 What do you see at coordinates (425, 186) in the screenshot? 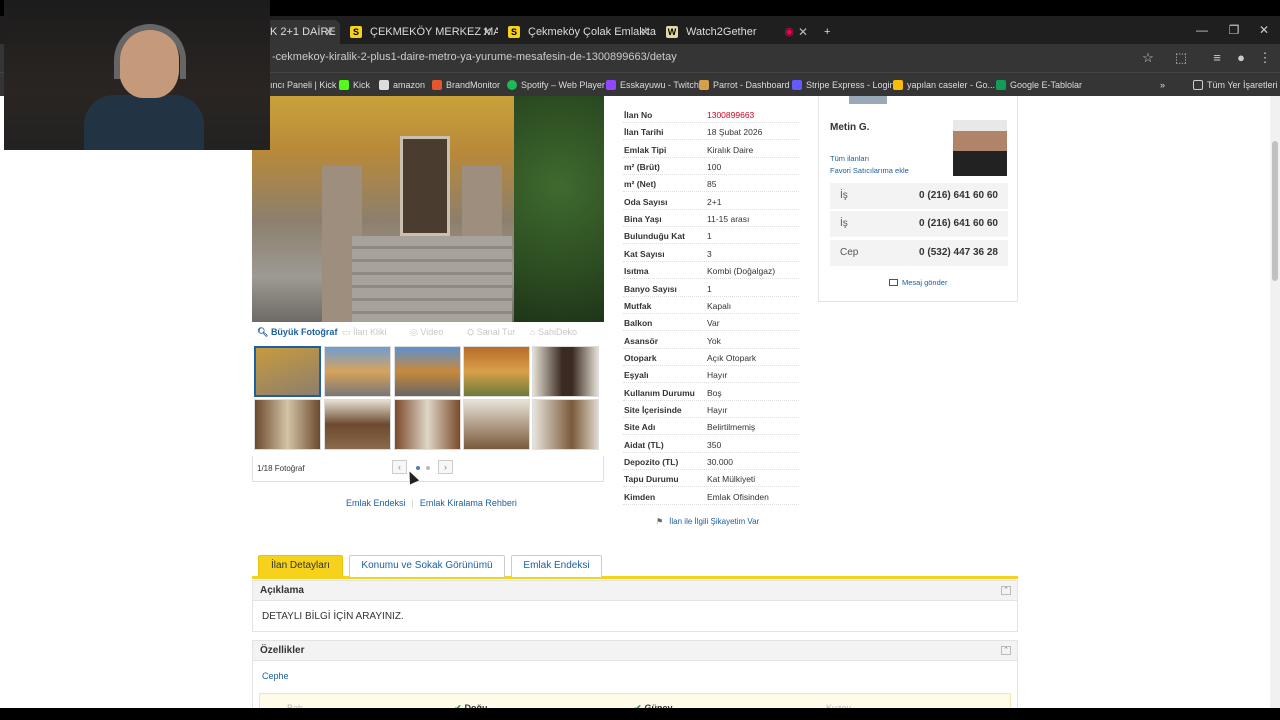
I see `photo-door` at bounding box center [425, 186].